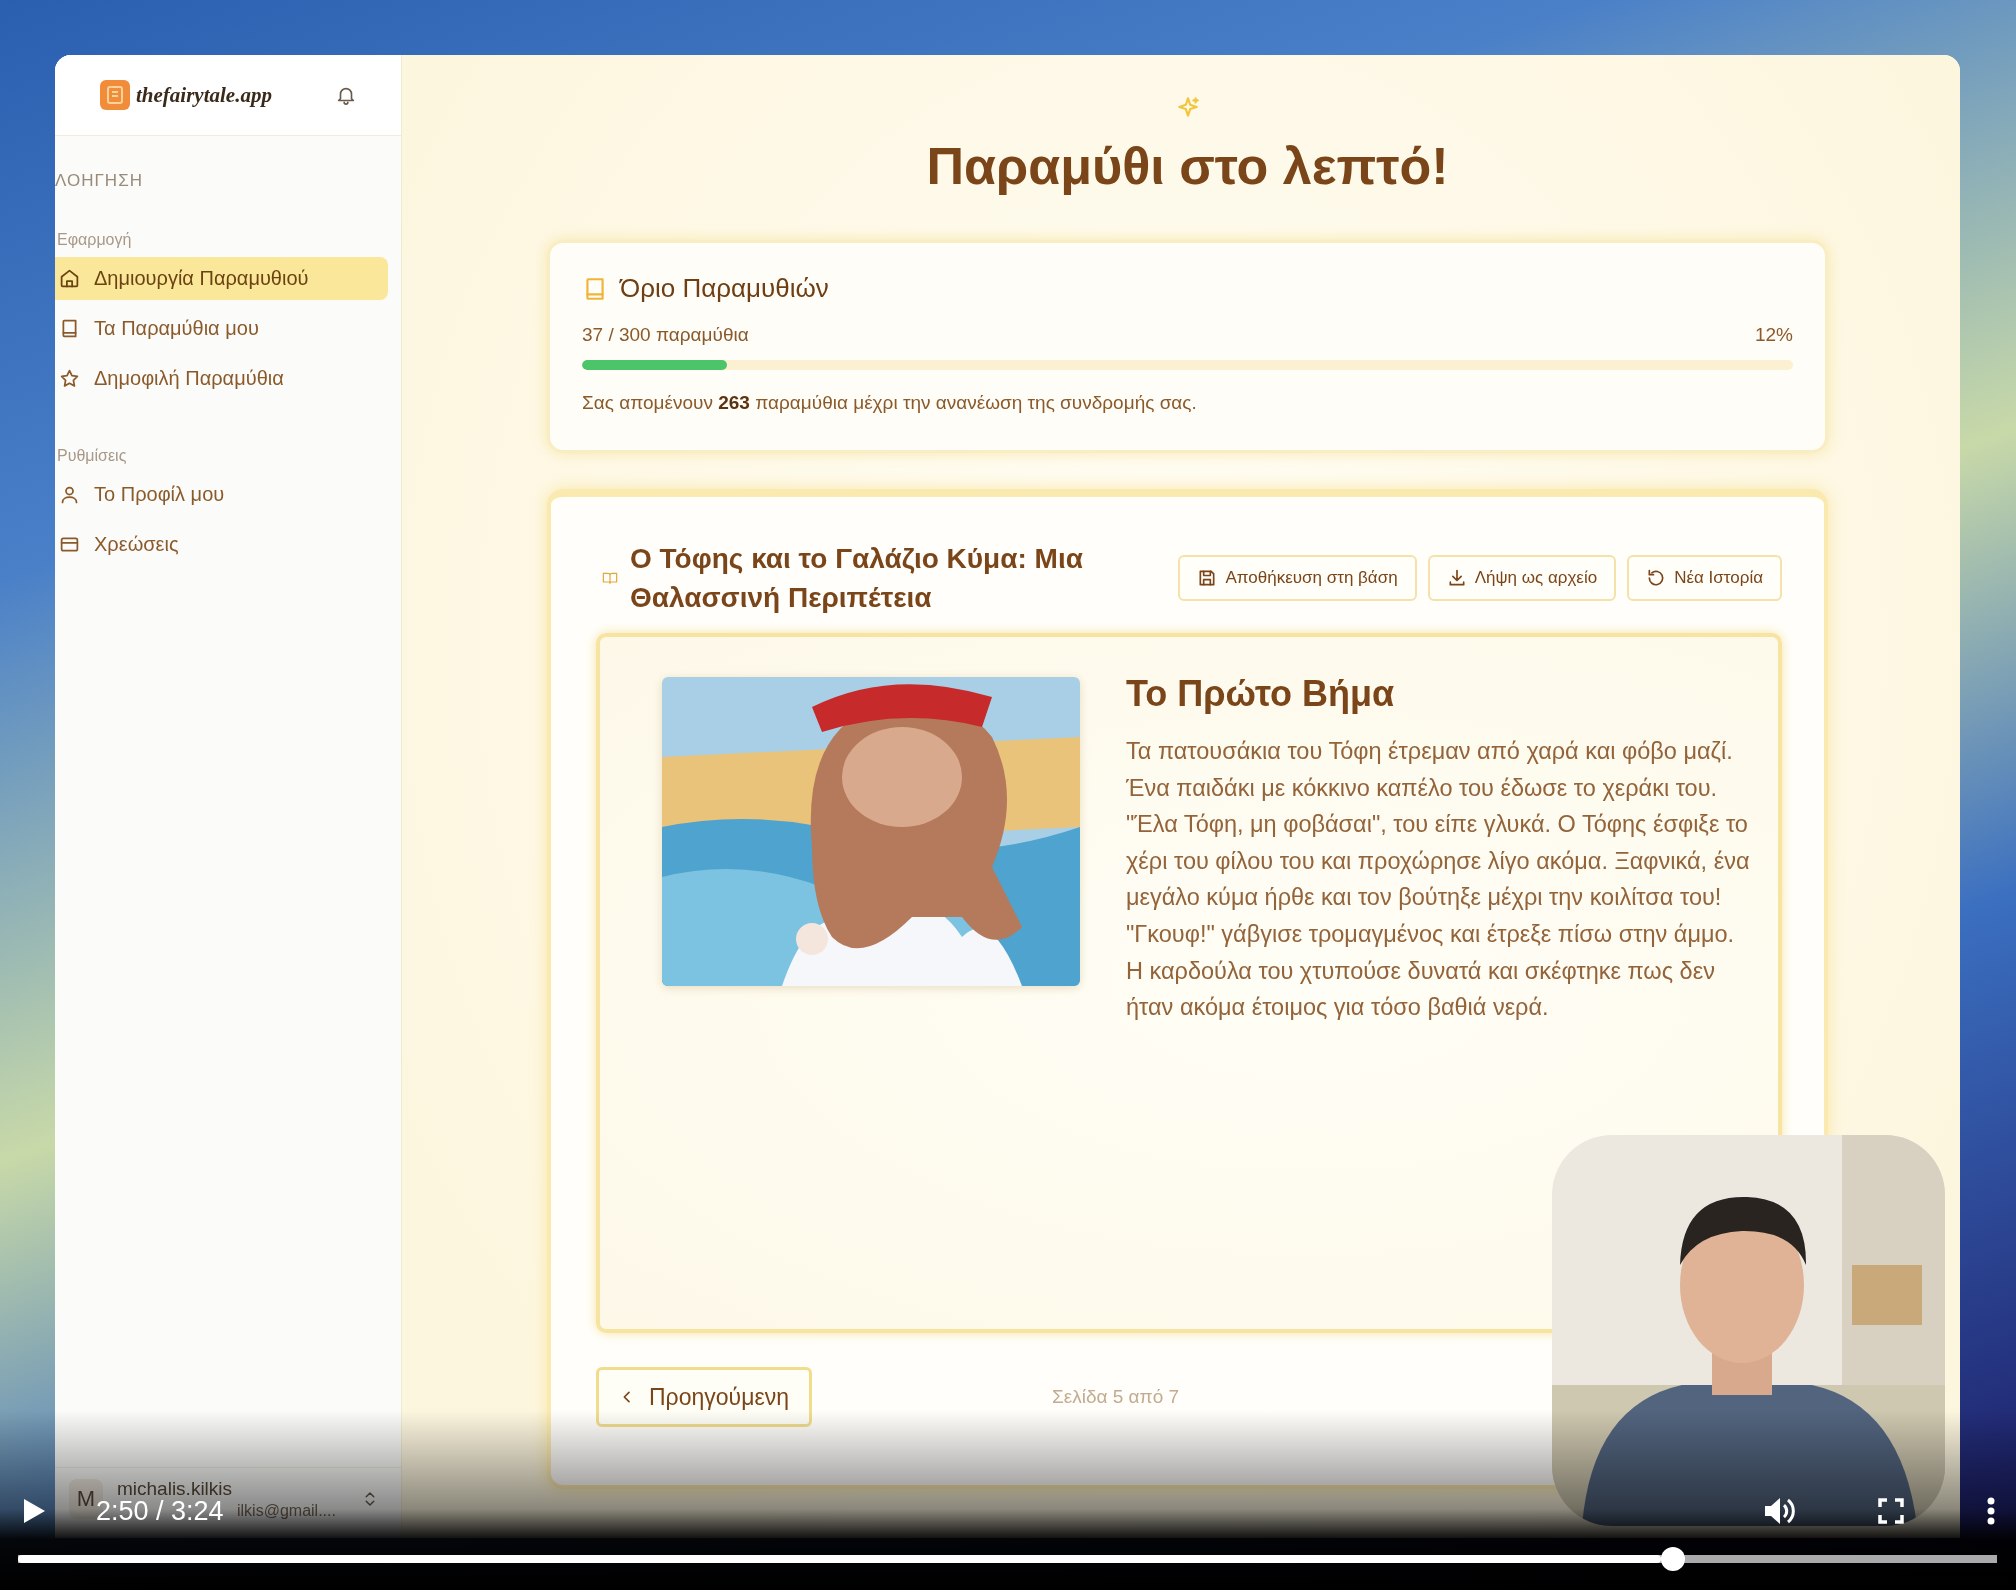  I want to click on action-button: Νέα Ιστορία, so click(1704, 578).